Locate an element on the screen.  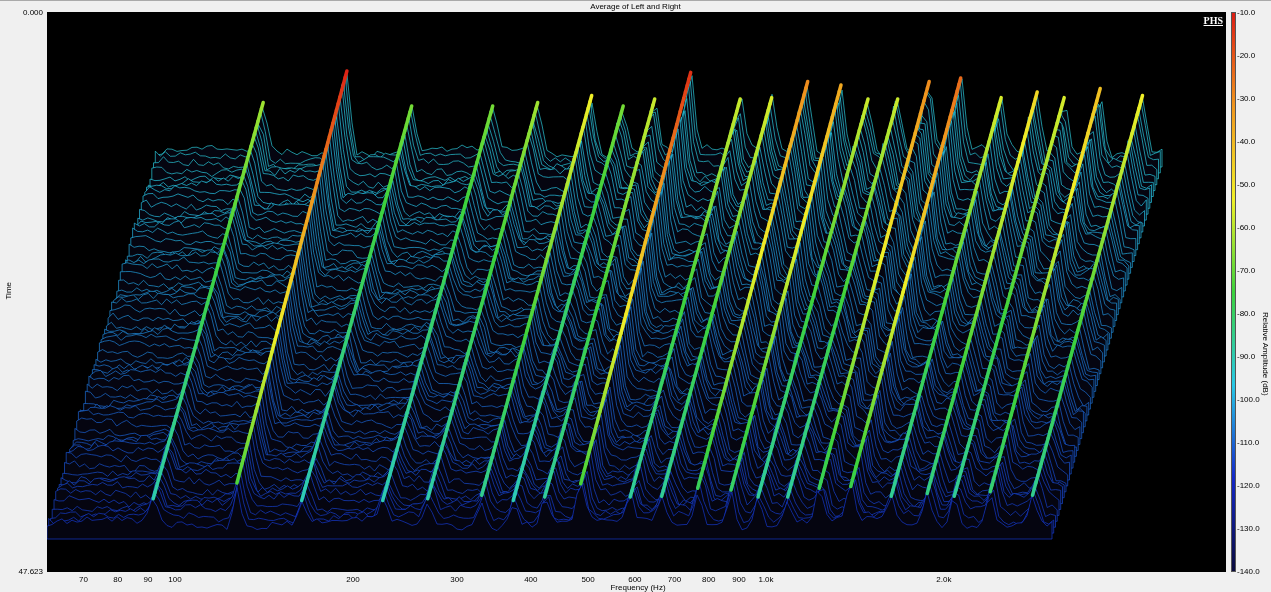
scale-tick-label: -120.0 is located at coordinates (1248, 485).